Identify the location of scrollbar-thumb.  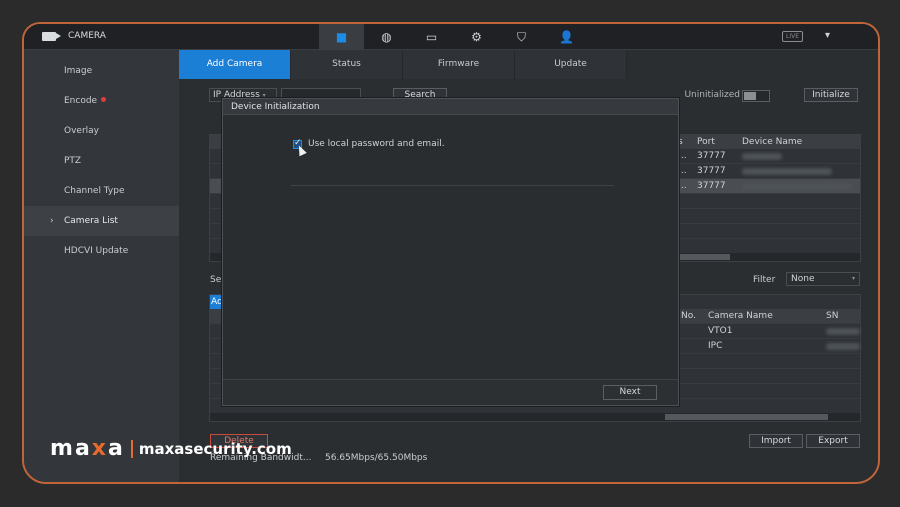
(746, 417).